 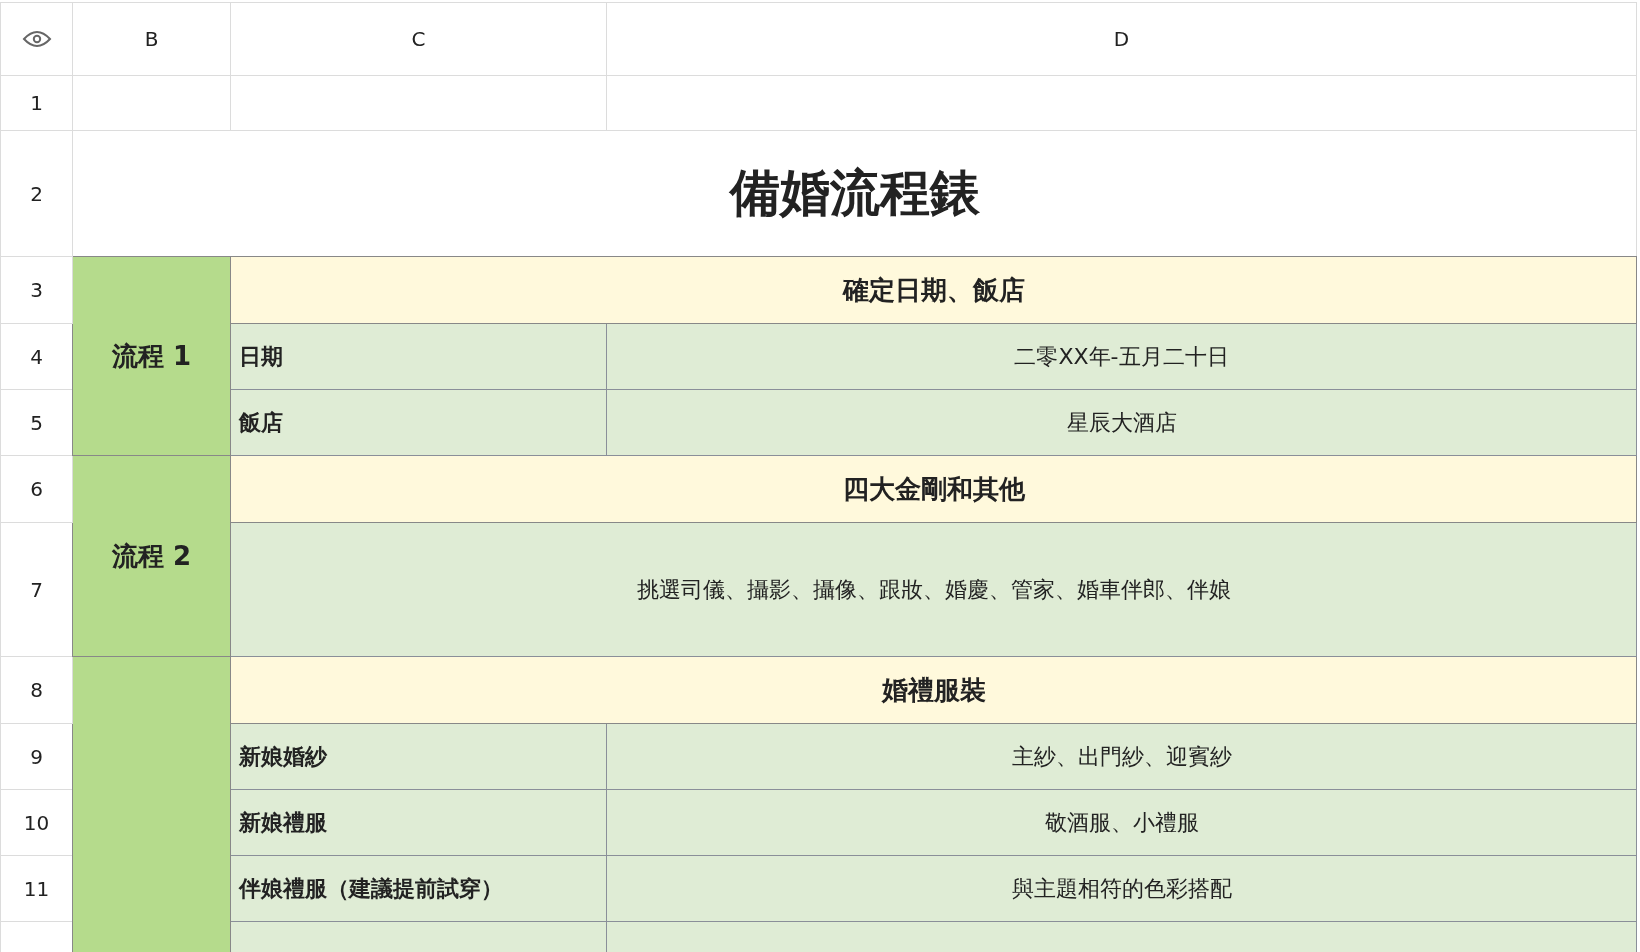 I want to click on section-heading: 婚禮服裝, so click(x=933, y=690).